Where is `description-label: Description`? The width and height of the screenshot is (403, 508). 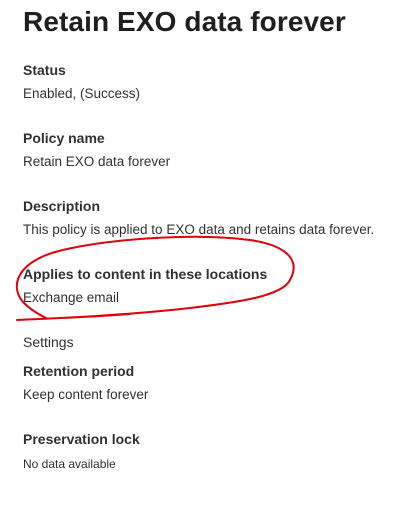 description-label: Description is located at coordinates (62, 206).